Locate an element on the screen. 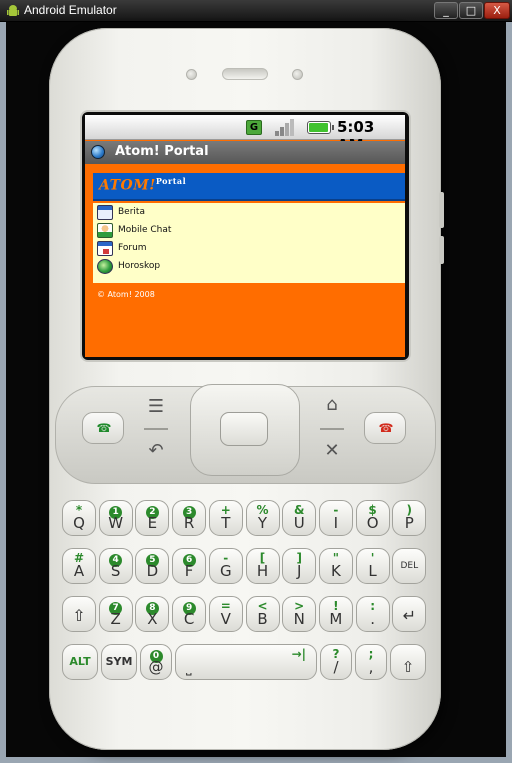 The height and width of the screenshot is (763, 512). footer-copyright: © Atom! 2008 is located at coordinates (126, 294).